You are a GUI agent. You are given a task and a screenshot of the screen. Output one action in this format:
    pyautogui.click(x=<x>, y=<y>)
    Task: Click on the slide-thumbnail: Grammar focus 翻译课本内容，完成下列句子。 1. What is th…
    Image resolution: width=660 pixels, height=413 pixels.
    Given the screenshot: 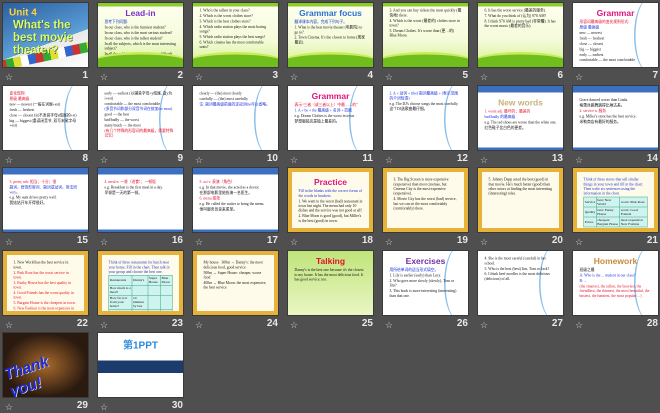 What is the action you would take?
    pyautogui.click(x=330, y=35)
    